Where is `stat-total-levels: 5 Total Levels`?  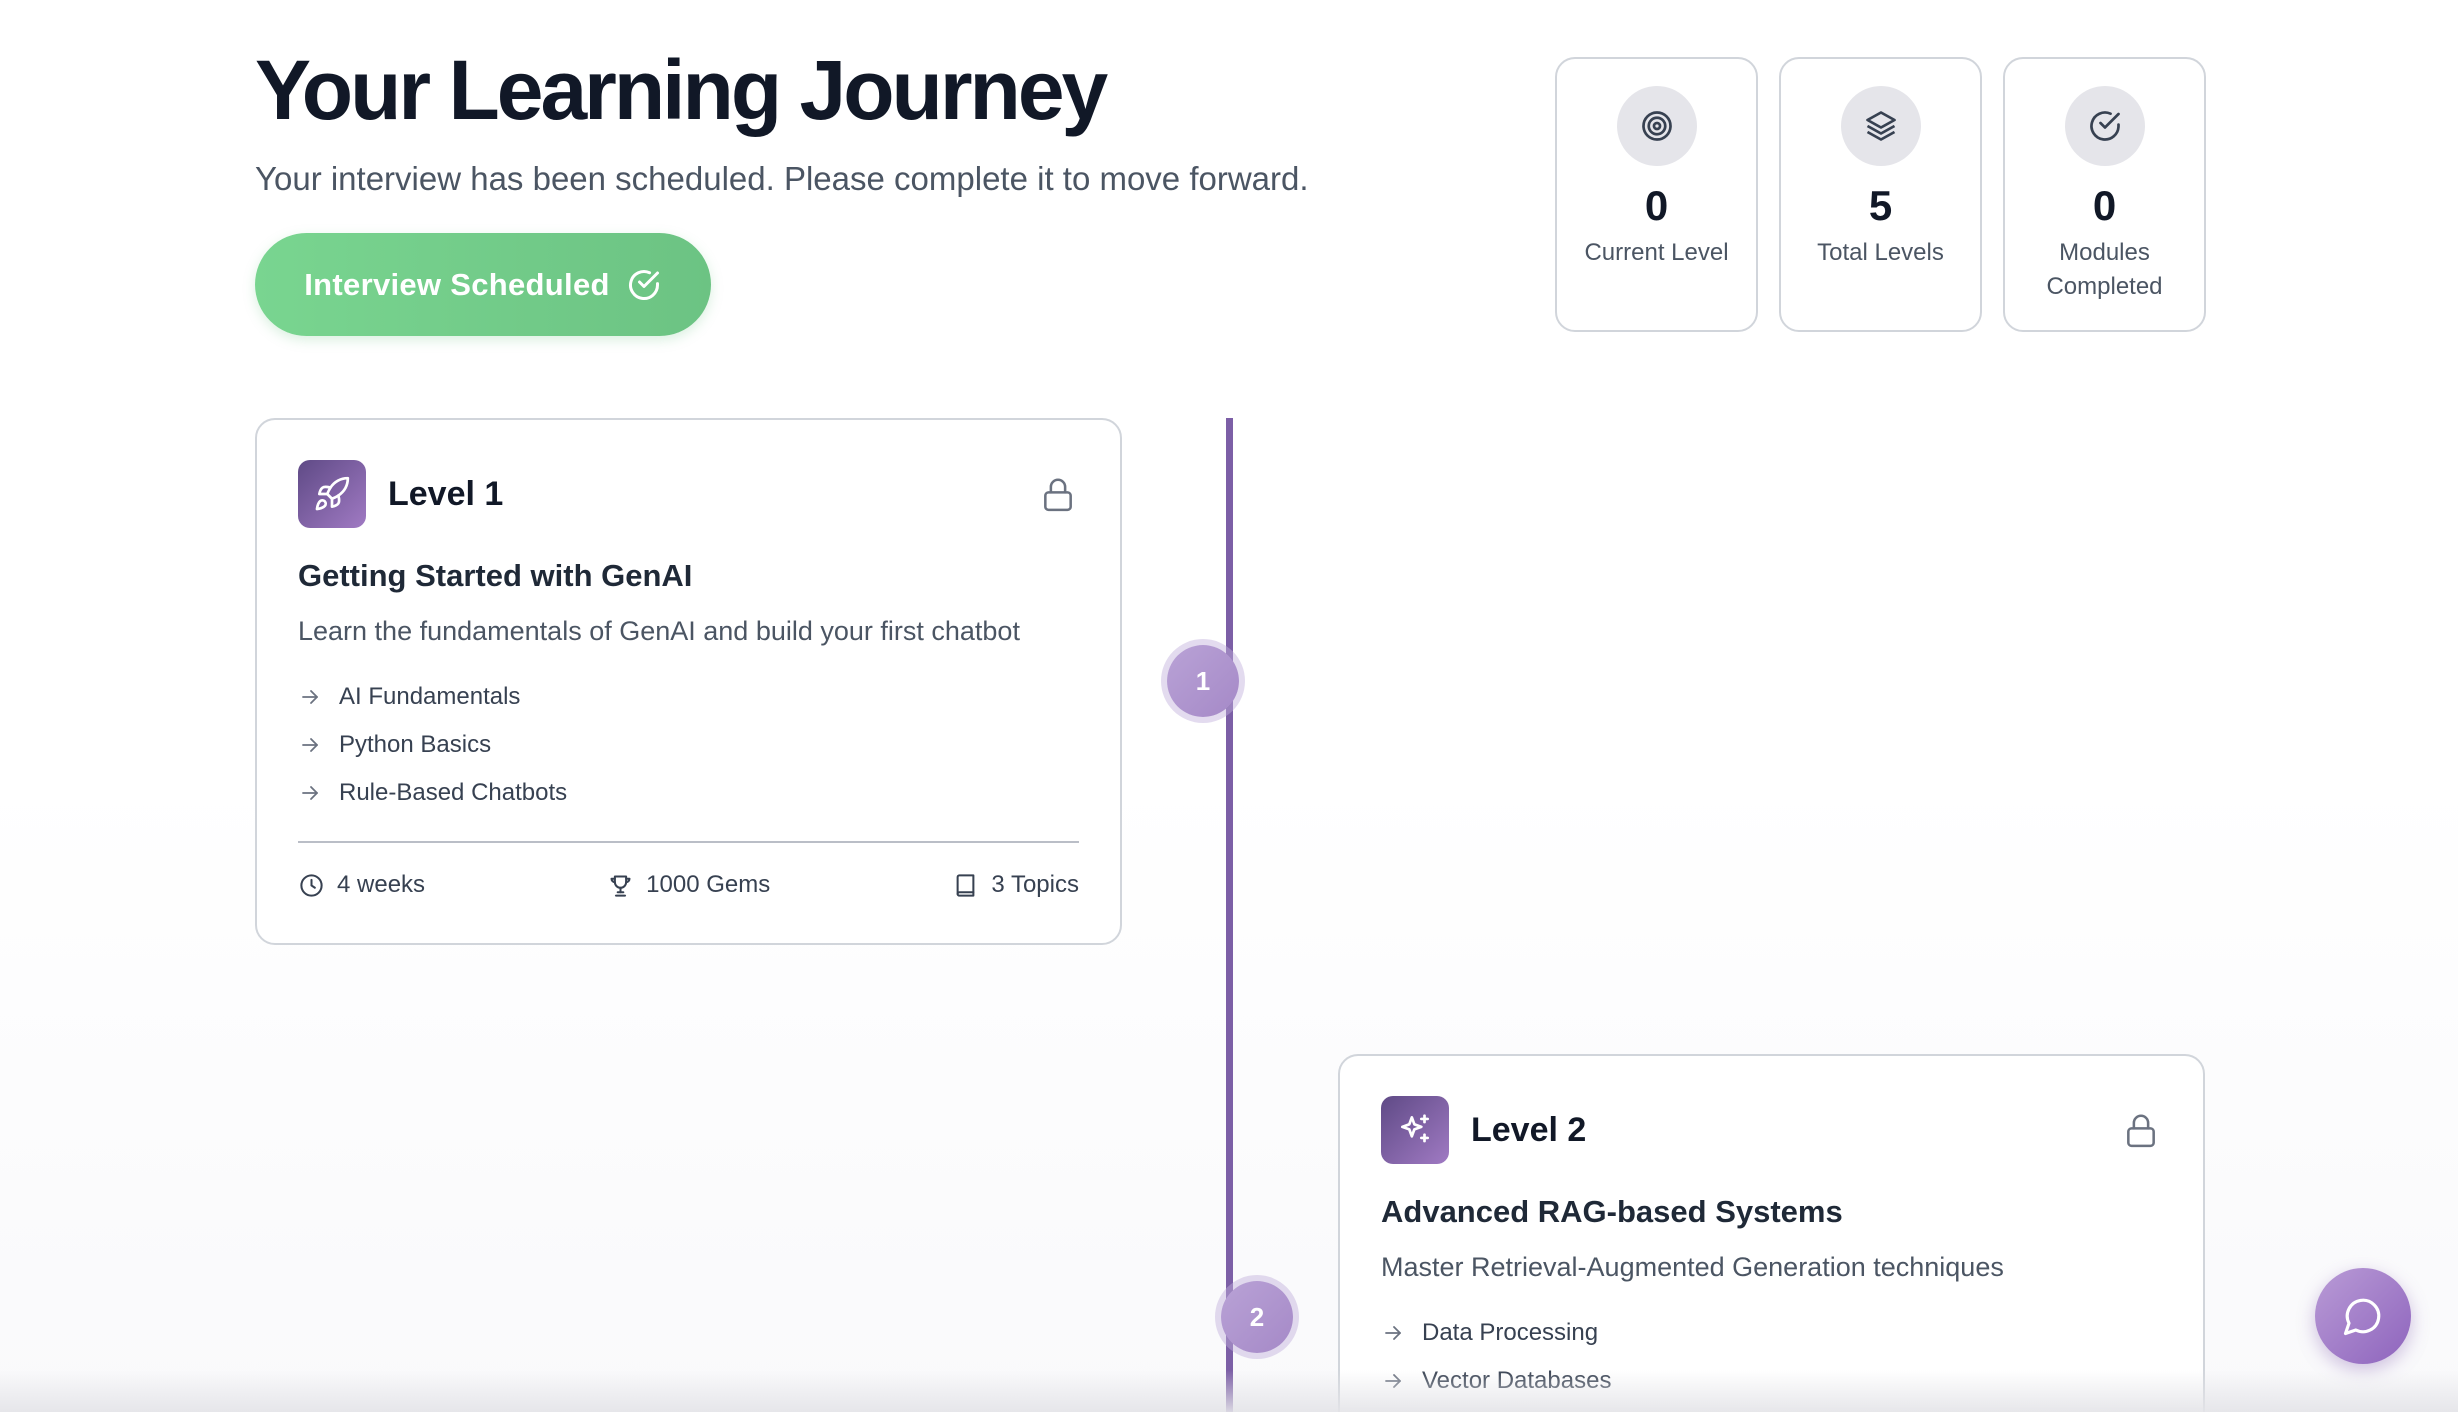
stat-total-levels: 5 Total Levels is located at coordinates (1880, 194).